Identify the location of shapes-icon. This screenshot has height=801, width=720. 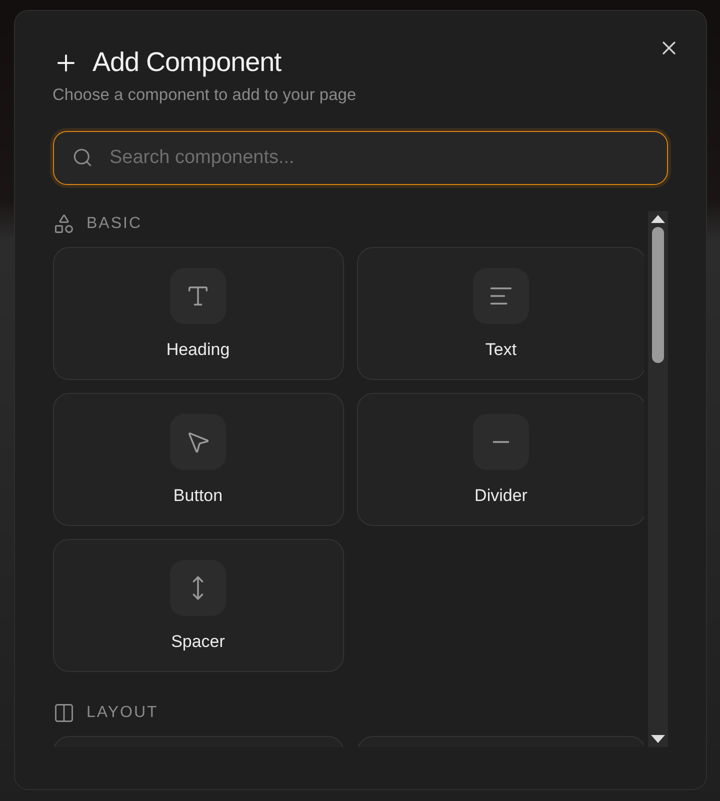
(63, 224).